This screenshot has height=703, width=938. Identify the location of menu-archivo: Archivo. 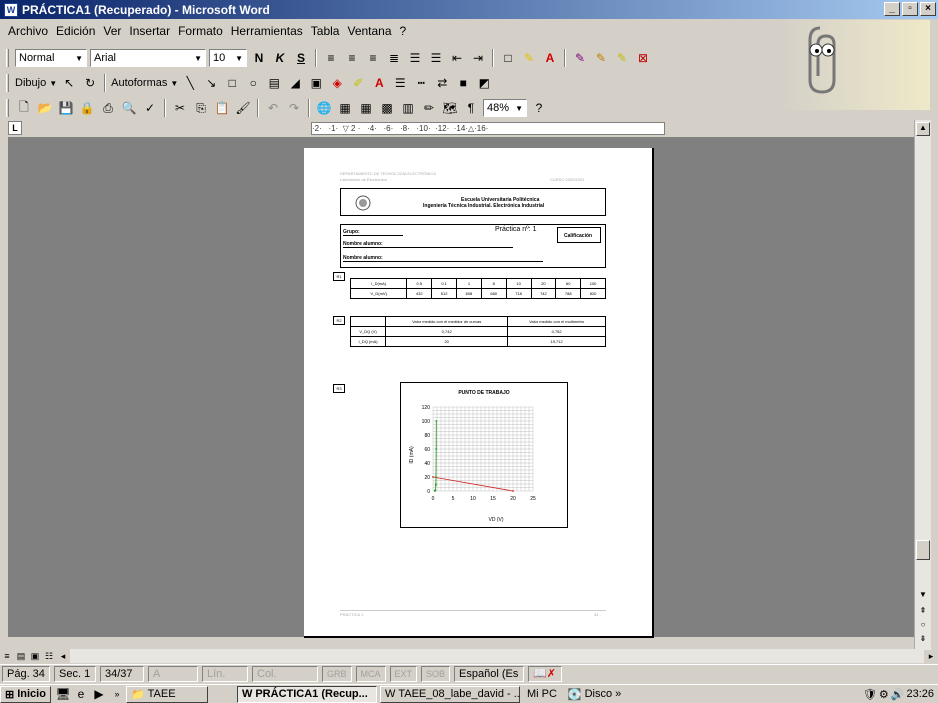
(28, 31).